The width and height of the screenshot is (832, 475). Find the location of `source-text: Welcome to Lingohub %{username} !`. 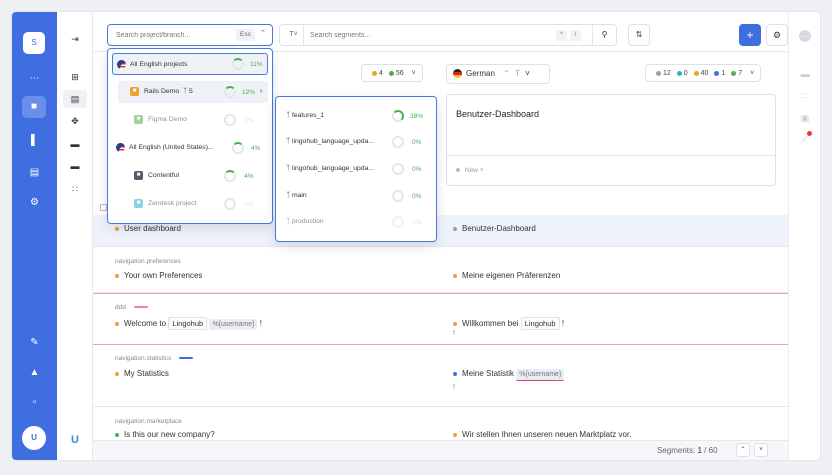

source-text: Welcome to Lingohub %{username} ! is located at coordinates (188, 323).